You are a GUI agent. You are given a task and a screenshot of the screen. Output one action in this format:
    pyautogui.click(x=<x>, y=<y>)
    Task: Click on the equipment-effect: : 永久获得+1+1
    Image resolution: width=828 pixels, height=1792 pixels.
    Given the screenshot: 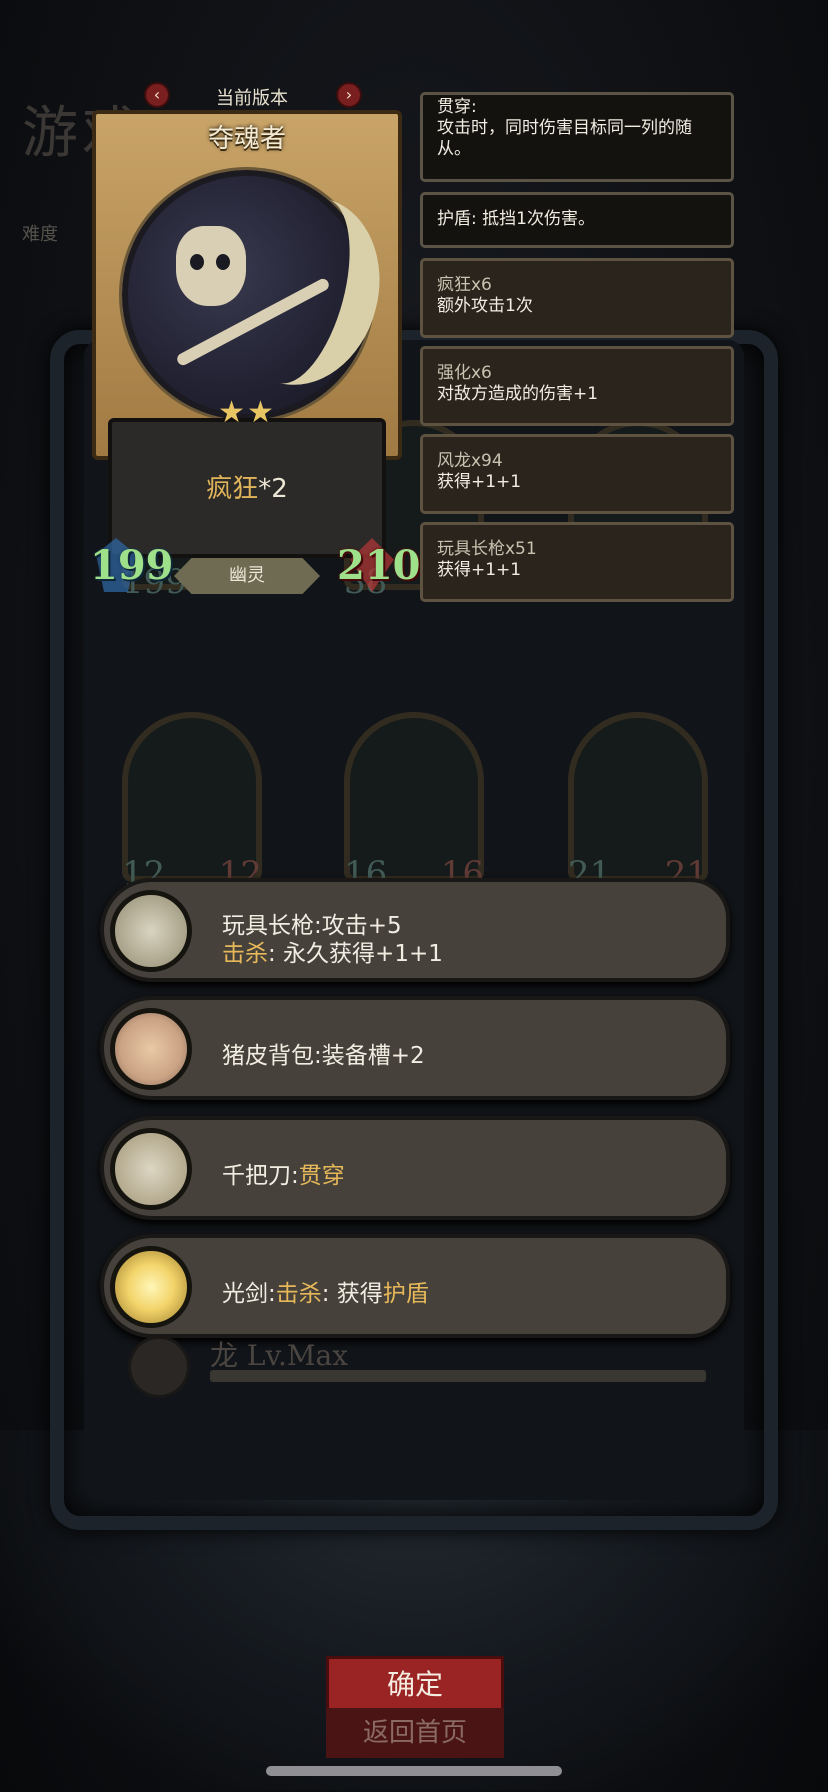 What is the action you would take?
    pyautogui.click(x=355, y=954)
    